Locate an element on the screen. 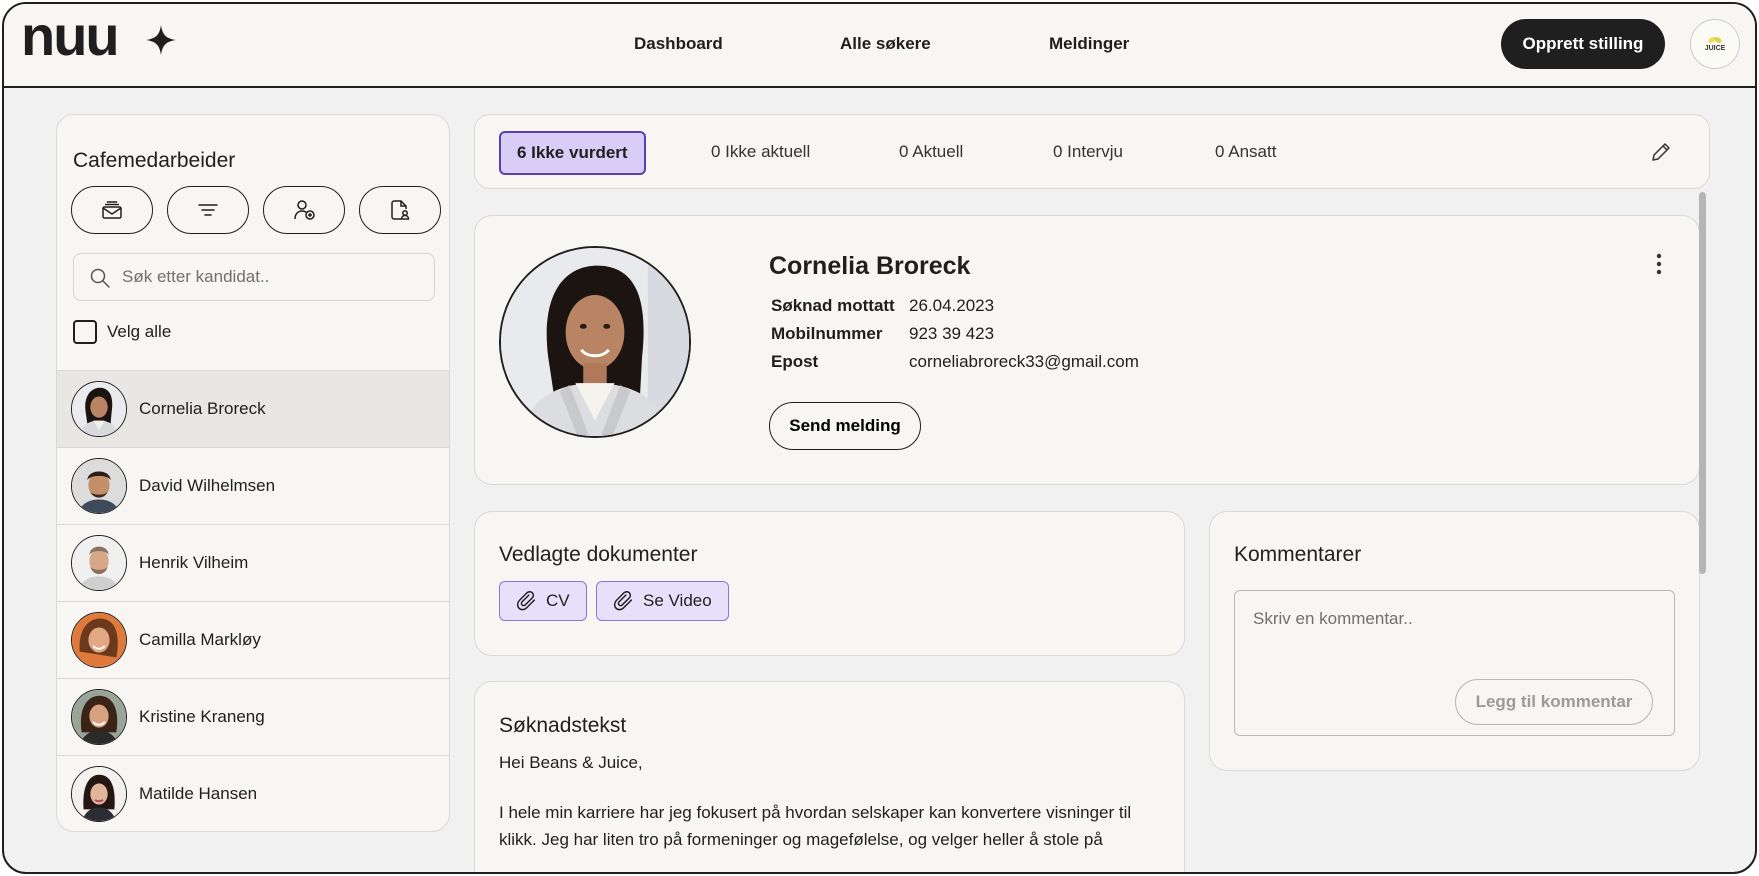 The width and height of the screenshot is (1759, 876). tab-ikke-vurdert: 6 Ikke vurdert is located at coordinates (572, 153).